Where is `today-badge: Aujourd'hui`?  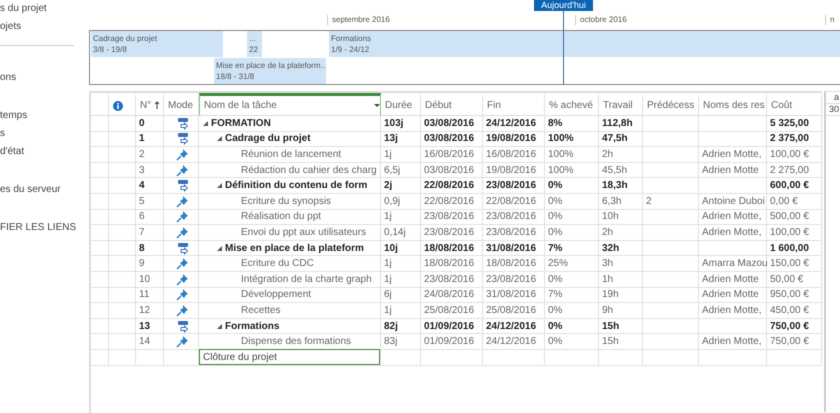
today-badge: Aujourd'hui is located at coordinates (563, 5).